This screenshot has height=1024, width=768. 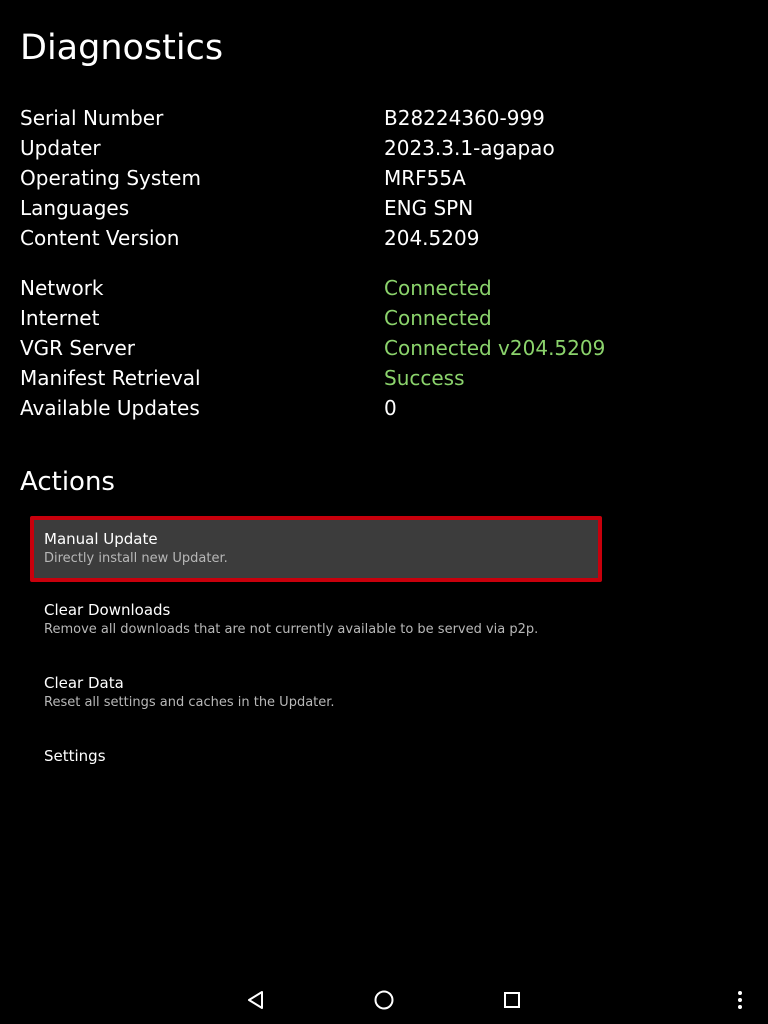 What do you see at coordinates (464, 118) in the screenshot?
I see `info-value: B28224360-999` at bounding box center [464, 118].